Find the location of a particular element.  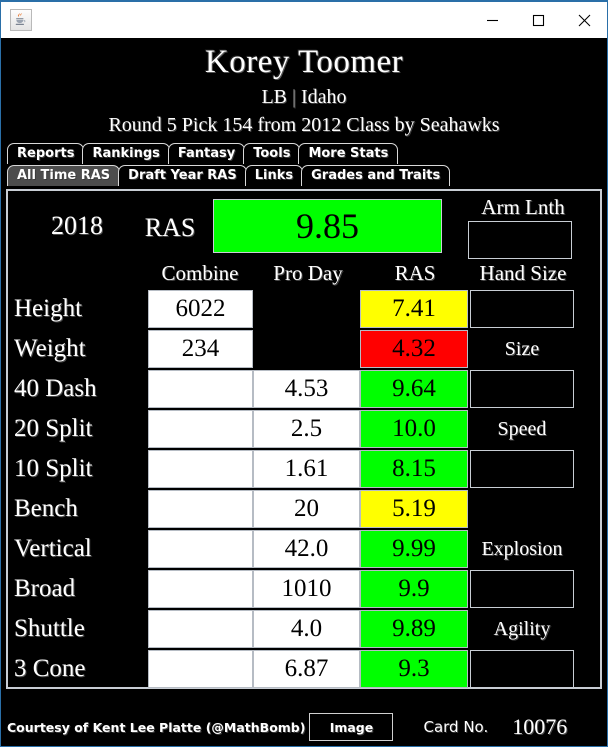

table-row: Shuttle 4.0 9.89 Agility is located at coordinates (304, 629).